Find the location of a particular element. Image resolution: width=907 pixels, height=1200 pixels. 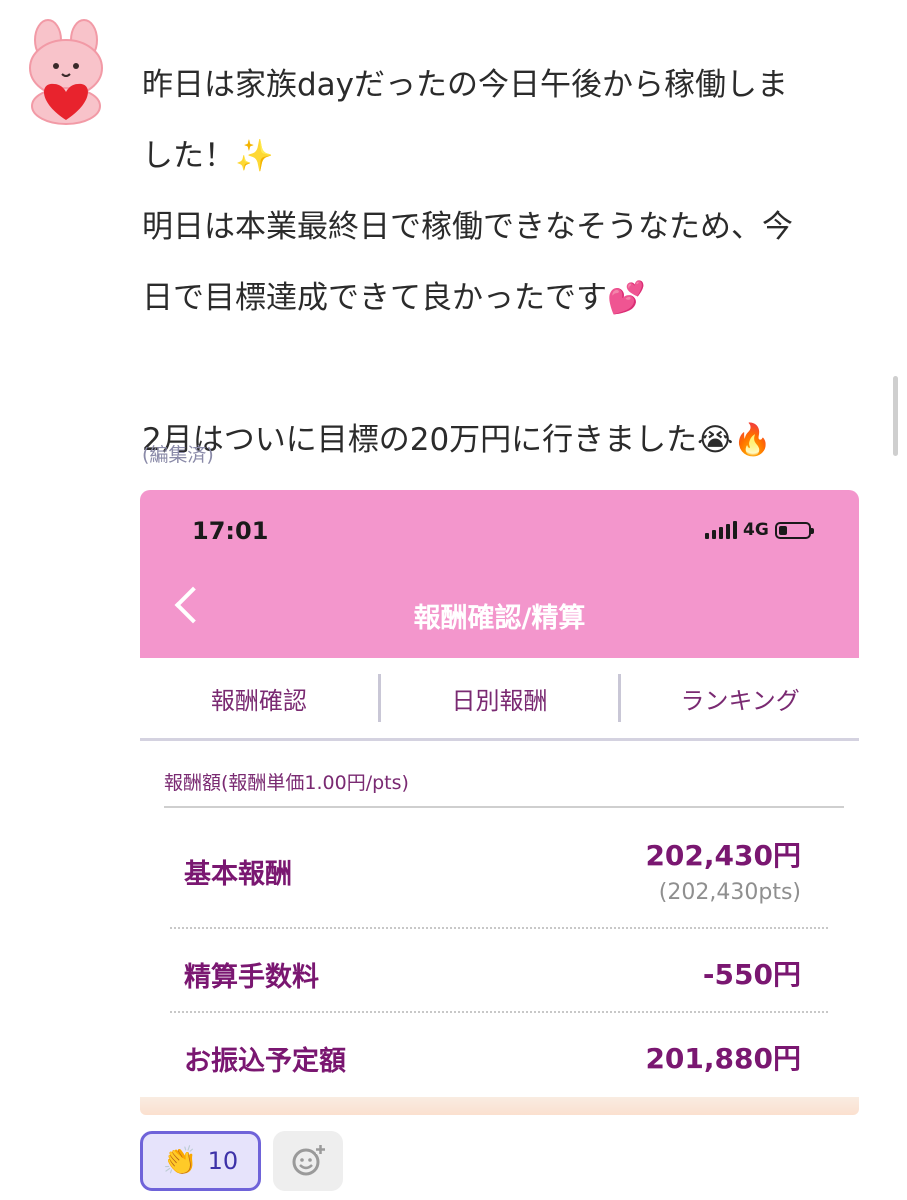

tab-daily-reward: 日別報酬 is located at coordinates (499, 700).